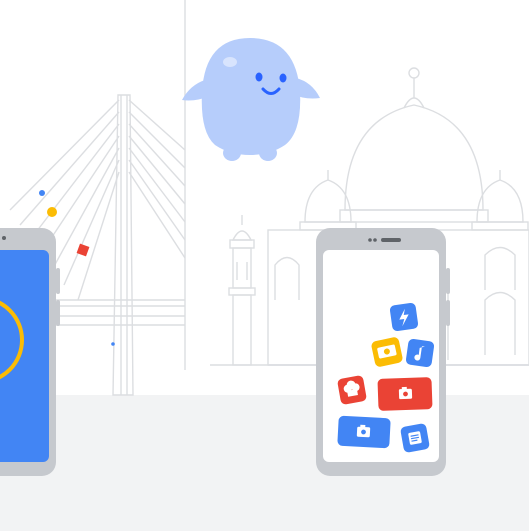  I want to click on mascot-right-eye, so click(283, 78).